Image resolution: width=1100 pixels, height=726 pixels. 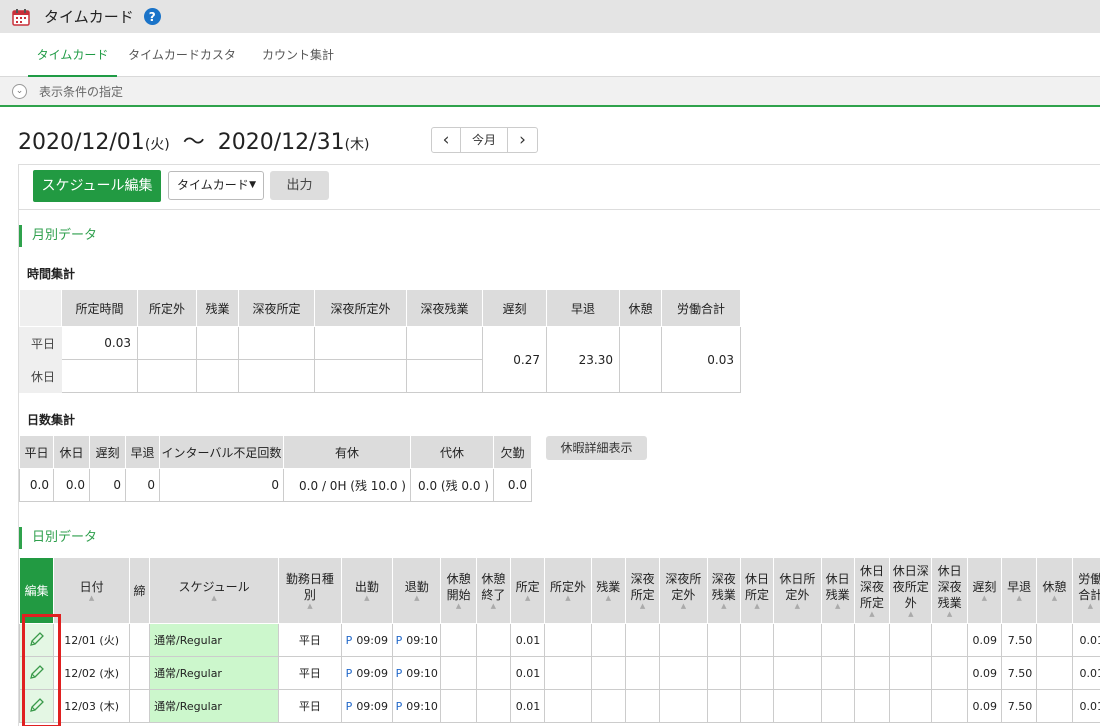 I want to click on value-cell: 0.03, so click(x=99, y=343).